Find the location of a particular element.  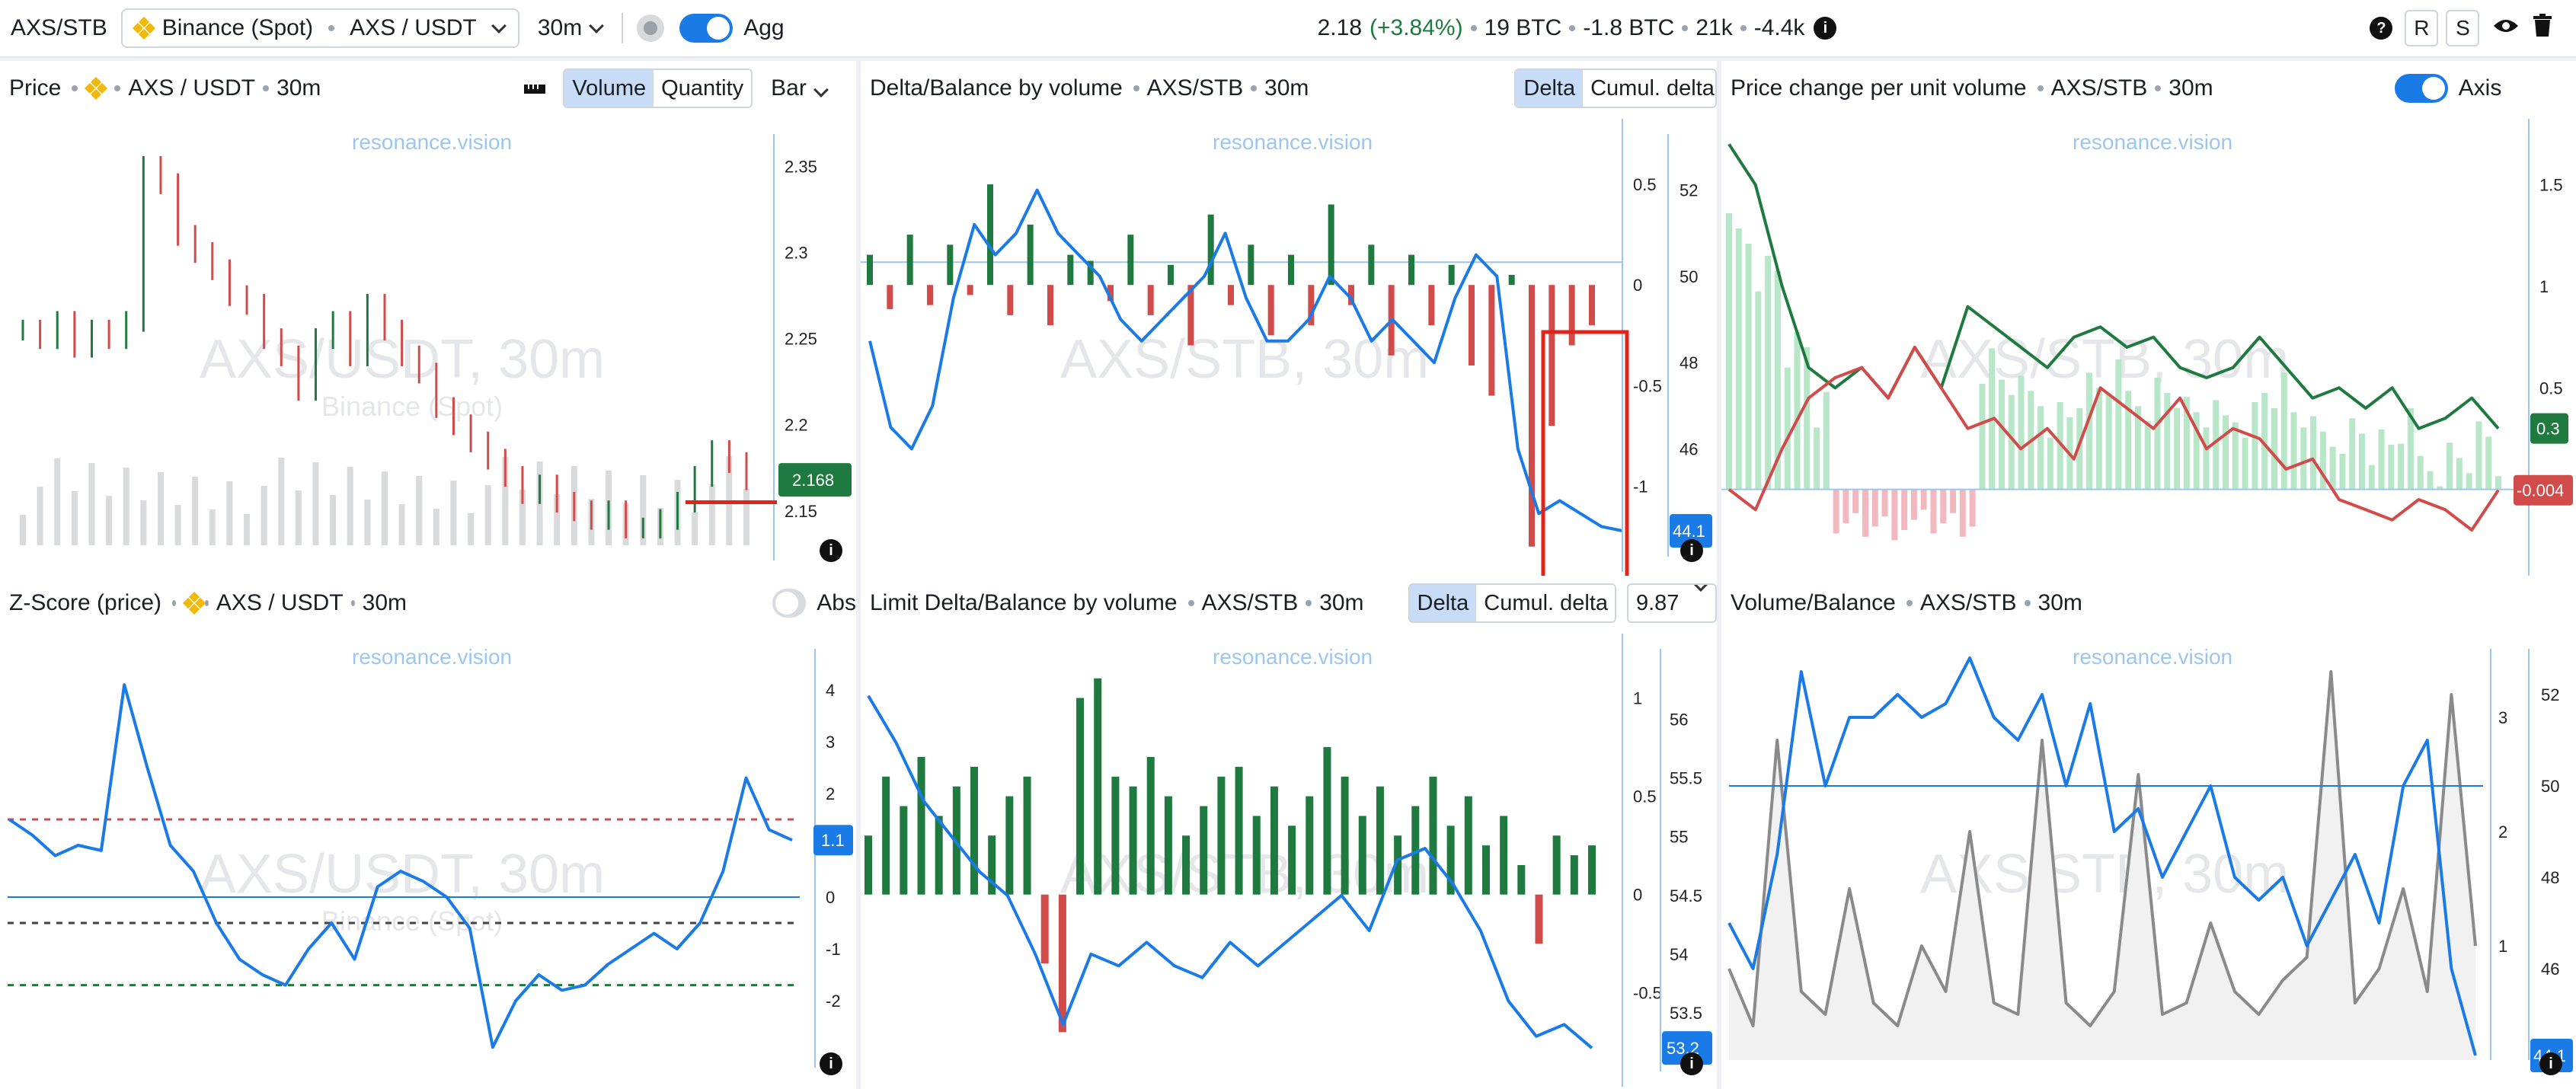

balance-tag-label: 44.1 is located at coordinates (1689, 531).